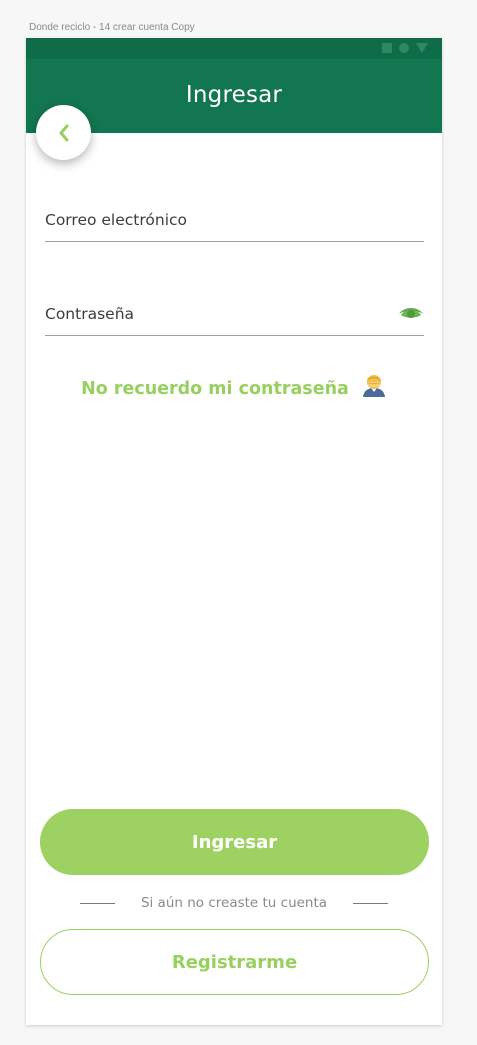  I want to click on divider-text: Si aún no creaste tu cuenta, so click(234, 903).